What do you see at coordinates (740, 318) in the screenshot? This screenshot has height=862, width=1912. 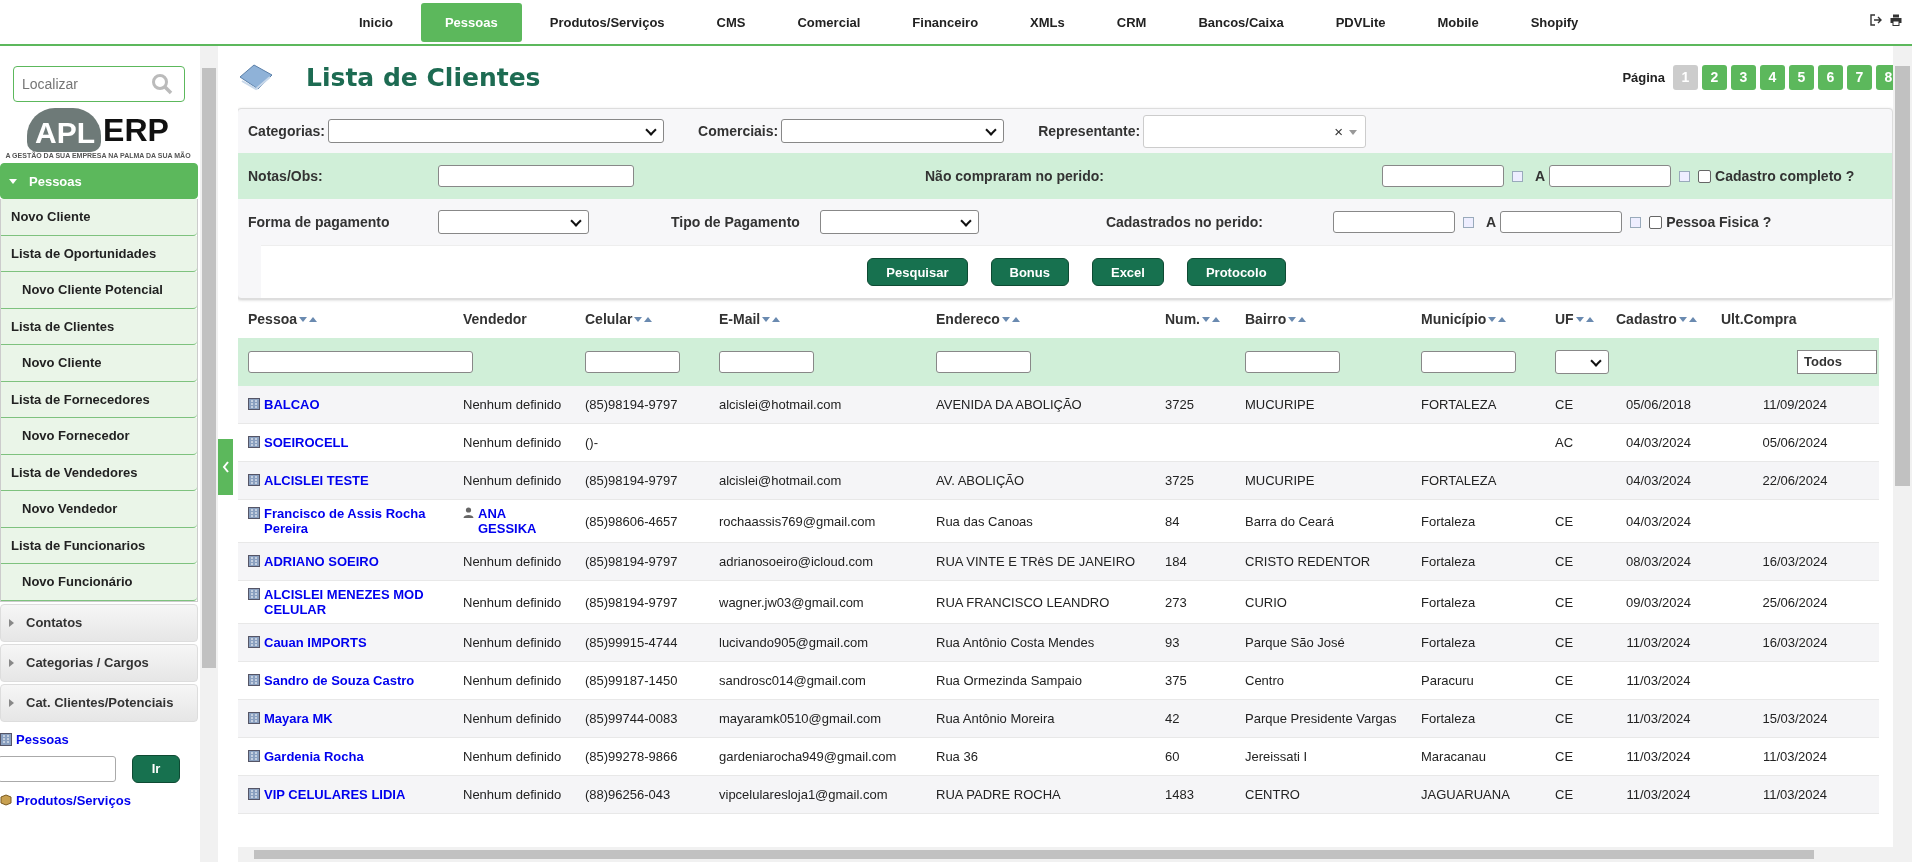 I see `column-header: E-Mail` at bounding box center [740, 318].